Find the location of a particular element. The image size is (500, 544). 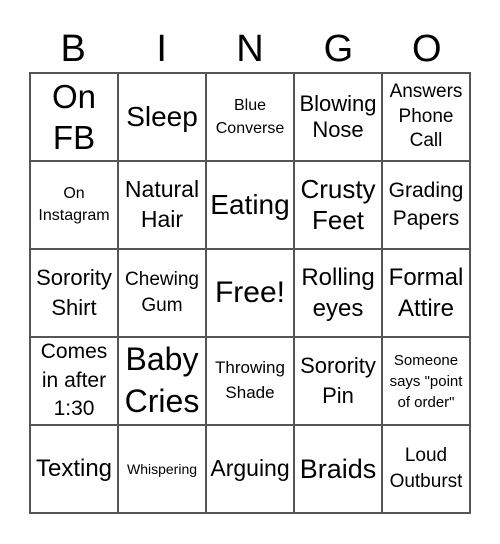

bingo-cell-text: Free! is located at coordinates (250, 292).